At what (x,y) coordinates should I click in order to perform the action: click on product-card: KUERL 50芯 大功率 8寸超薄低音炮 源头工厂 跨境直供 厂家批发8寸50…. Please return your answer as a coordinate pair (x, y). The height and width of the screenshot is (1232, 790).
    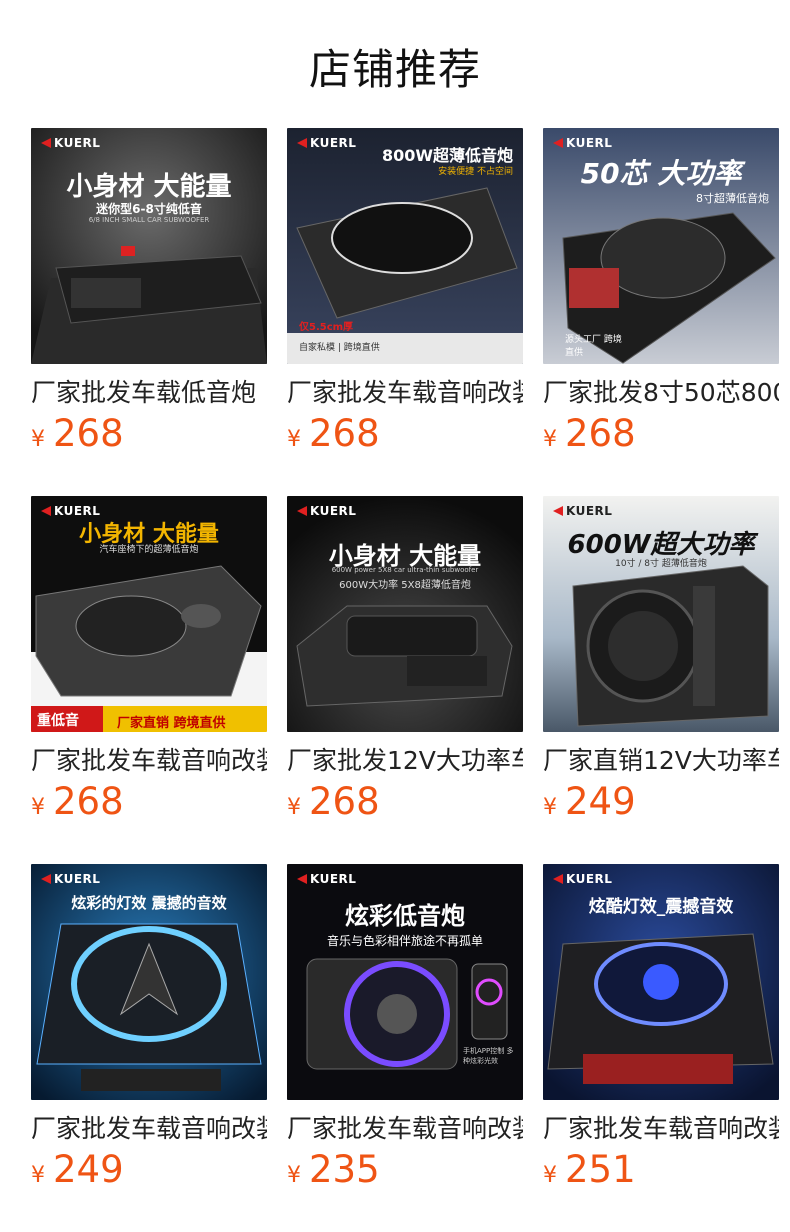
    Looking at the image, I should click on (661, 294).